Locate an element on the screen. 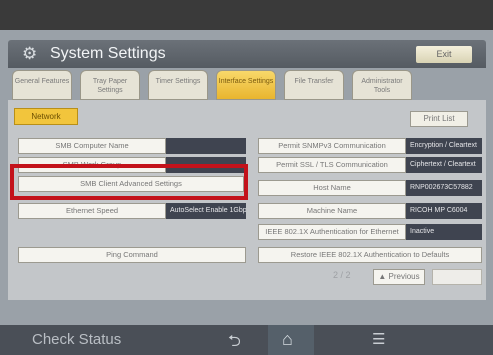  check-status-button: Check Status is located at coordinates (76, 339).